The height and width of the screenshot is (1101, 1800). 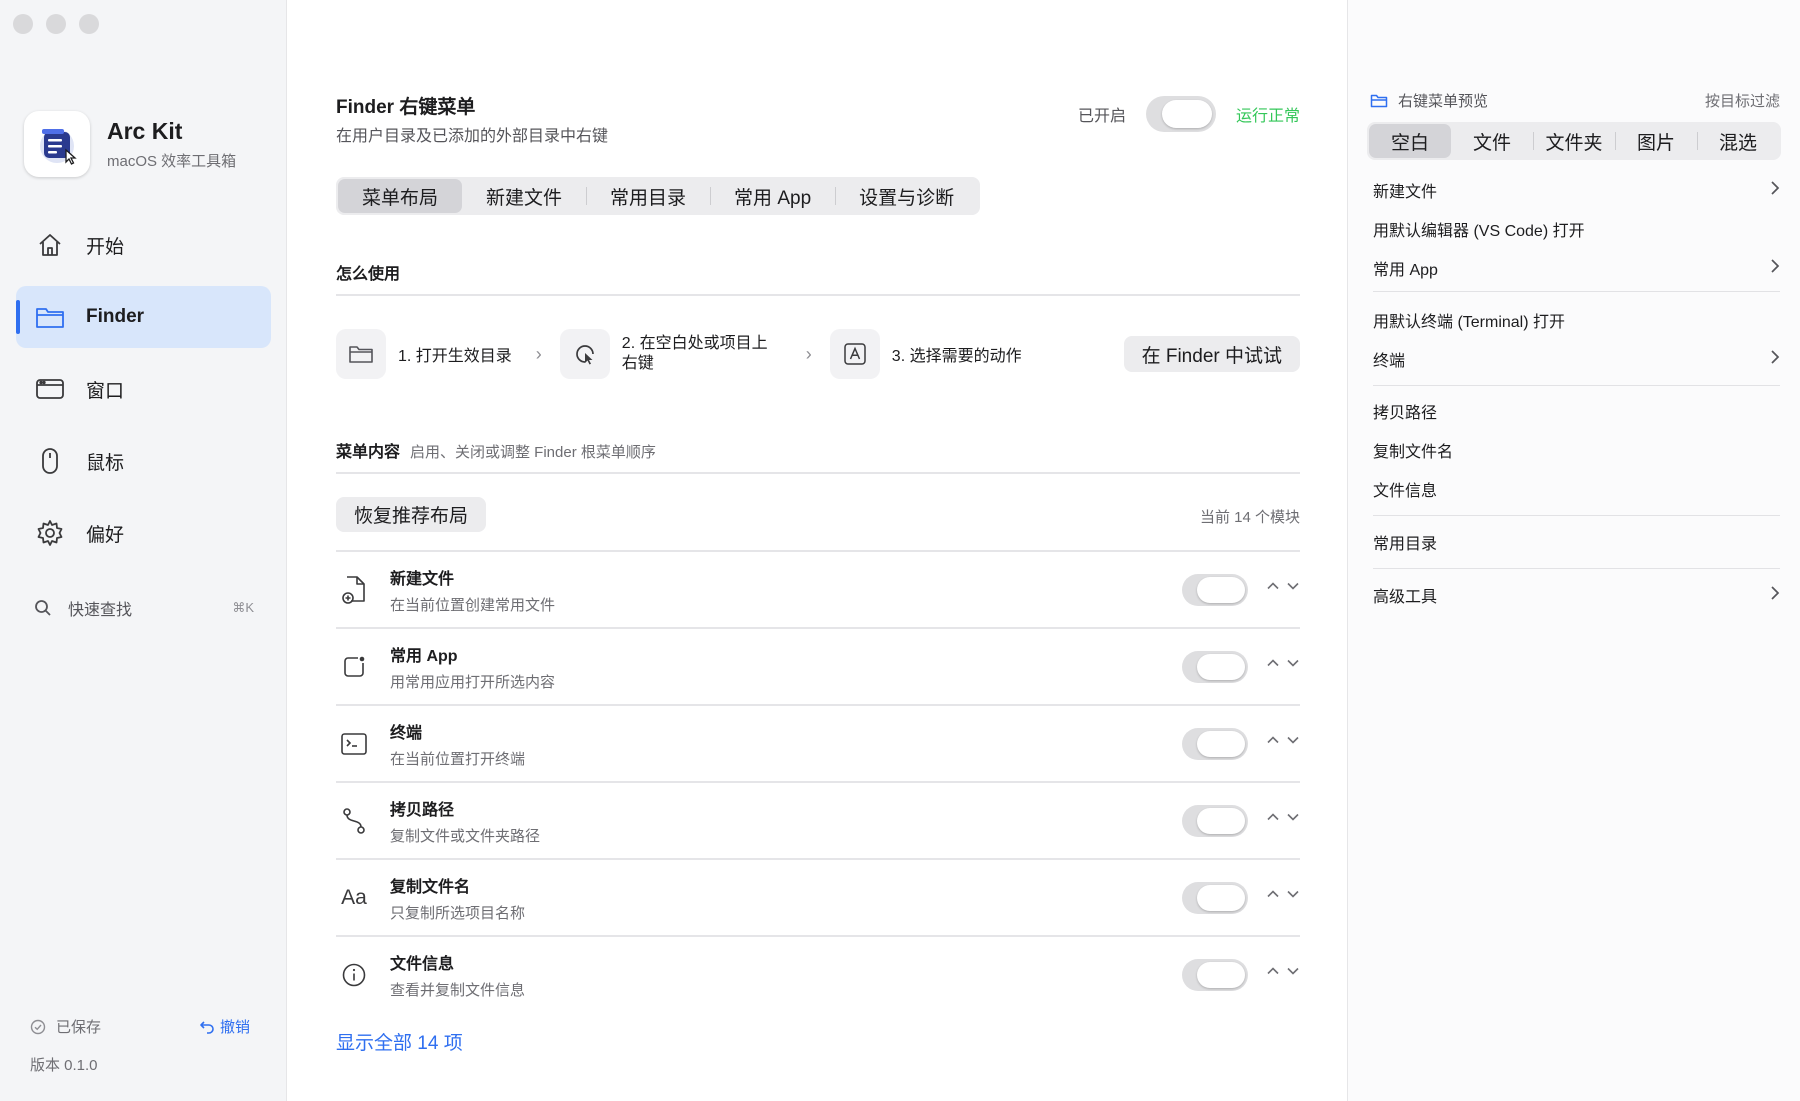 What do you see at coordinates (1576, 268) in the screenshot?
I see `preview-item-common-app: 常用 App` at bounding box center [1576, 268].